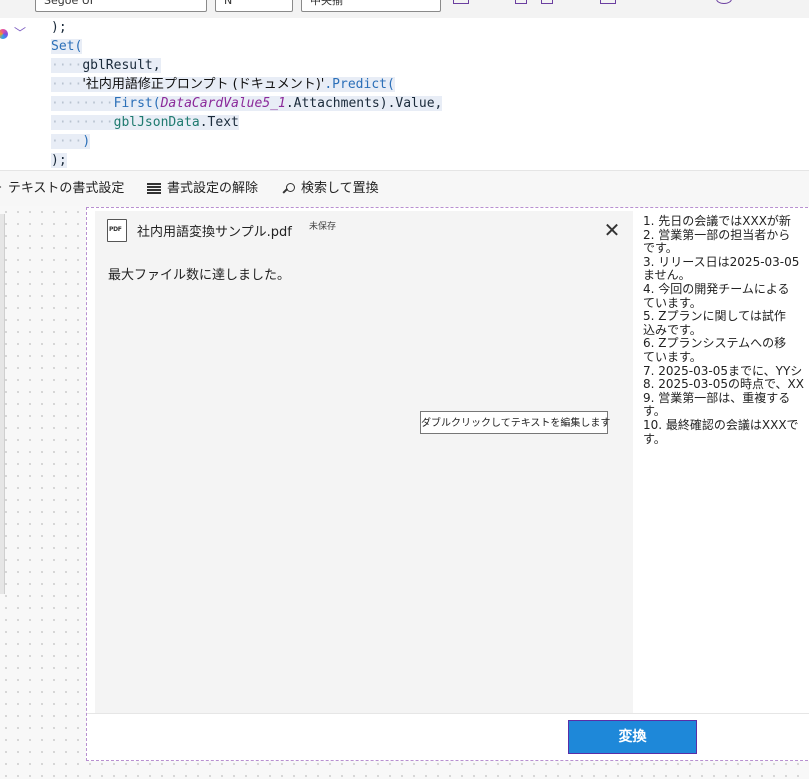  I want to click on text-line: です。, so click(660, 248).